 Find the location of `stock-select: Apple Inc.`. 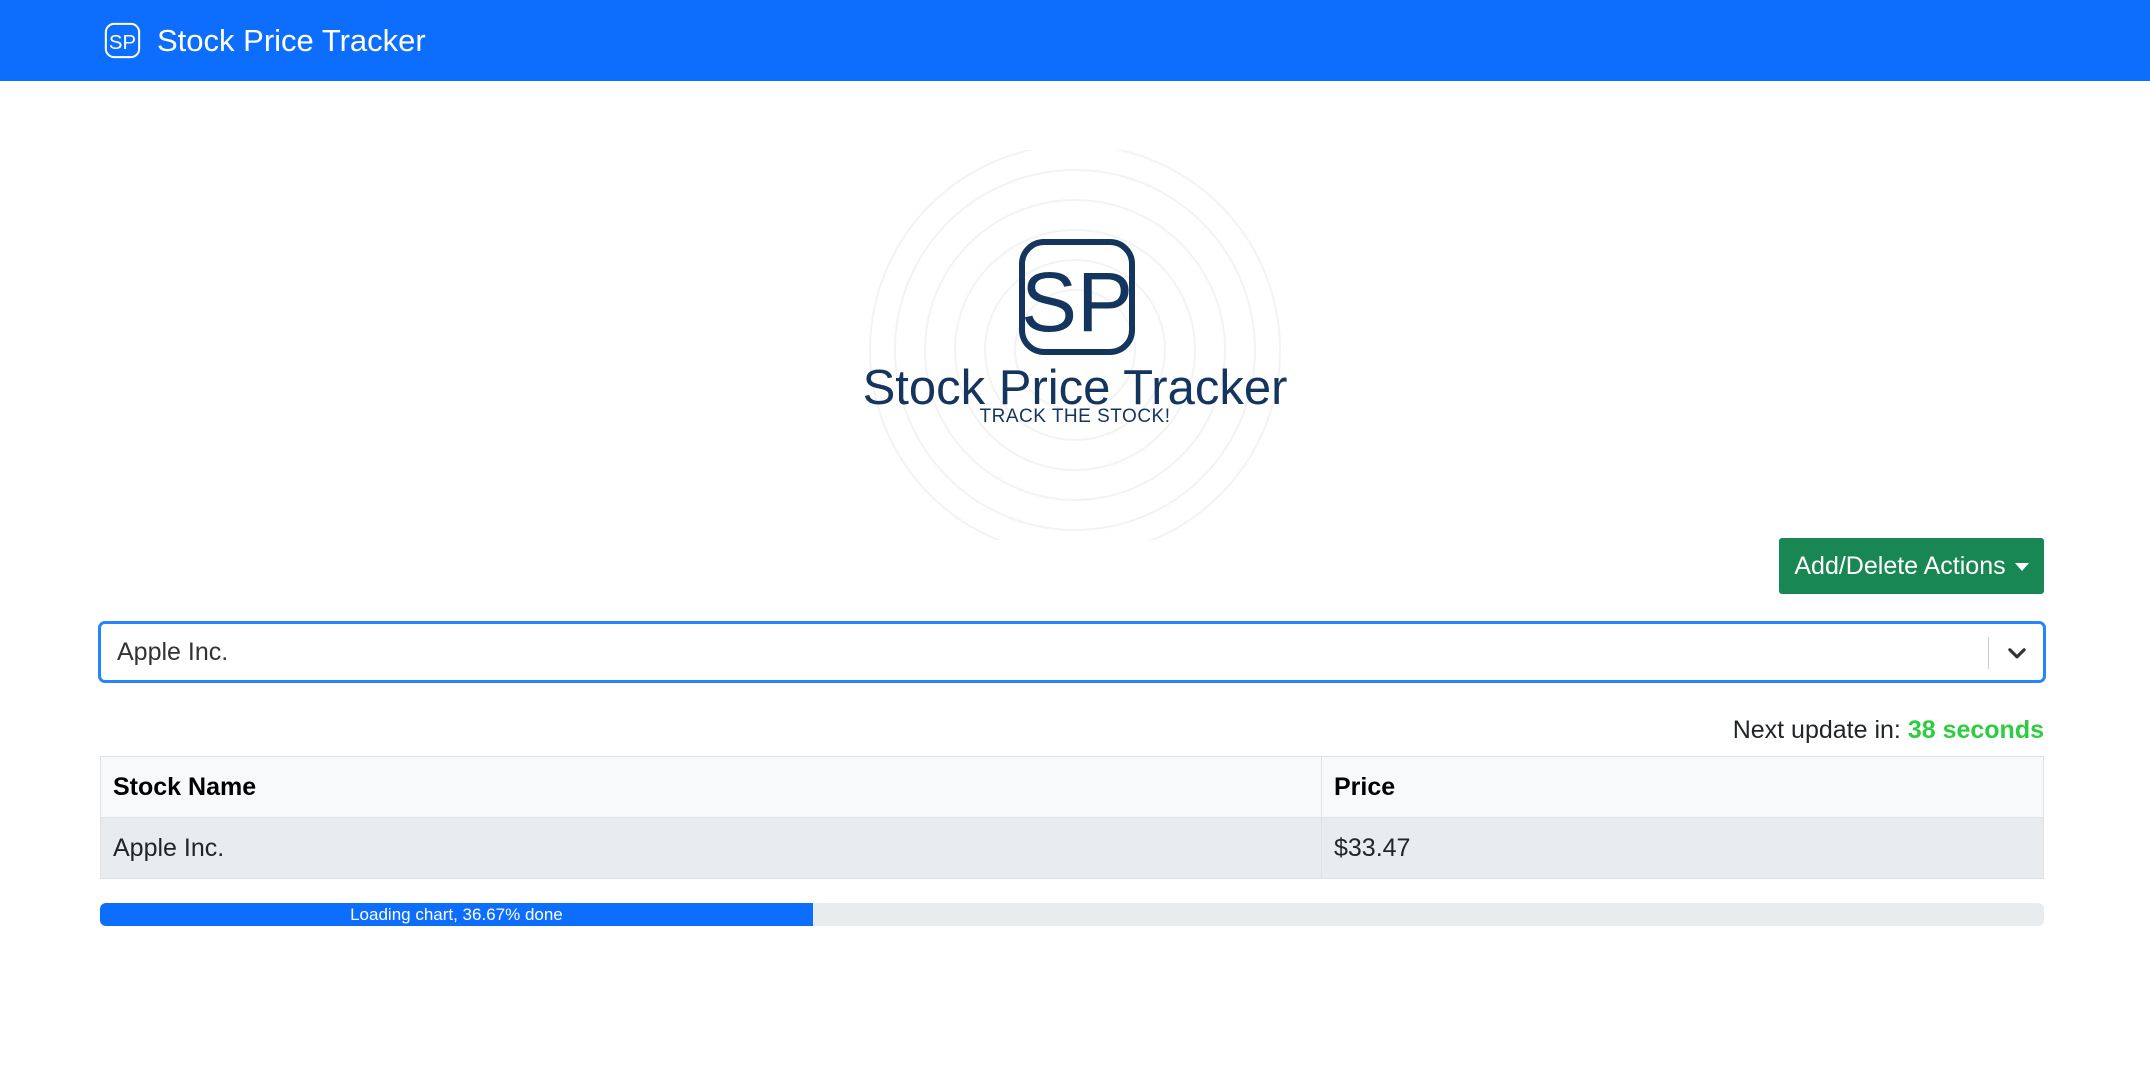

stock-select: Apple Inc. is located at coordinates (1072, 652).